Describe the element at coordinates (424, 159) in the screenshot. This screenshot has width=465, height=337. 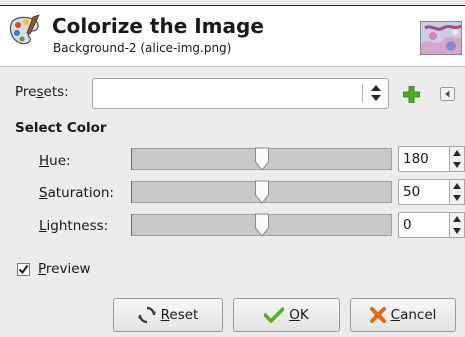
I see `hue-spin-input: 180` at that location.